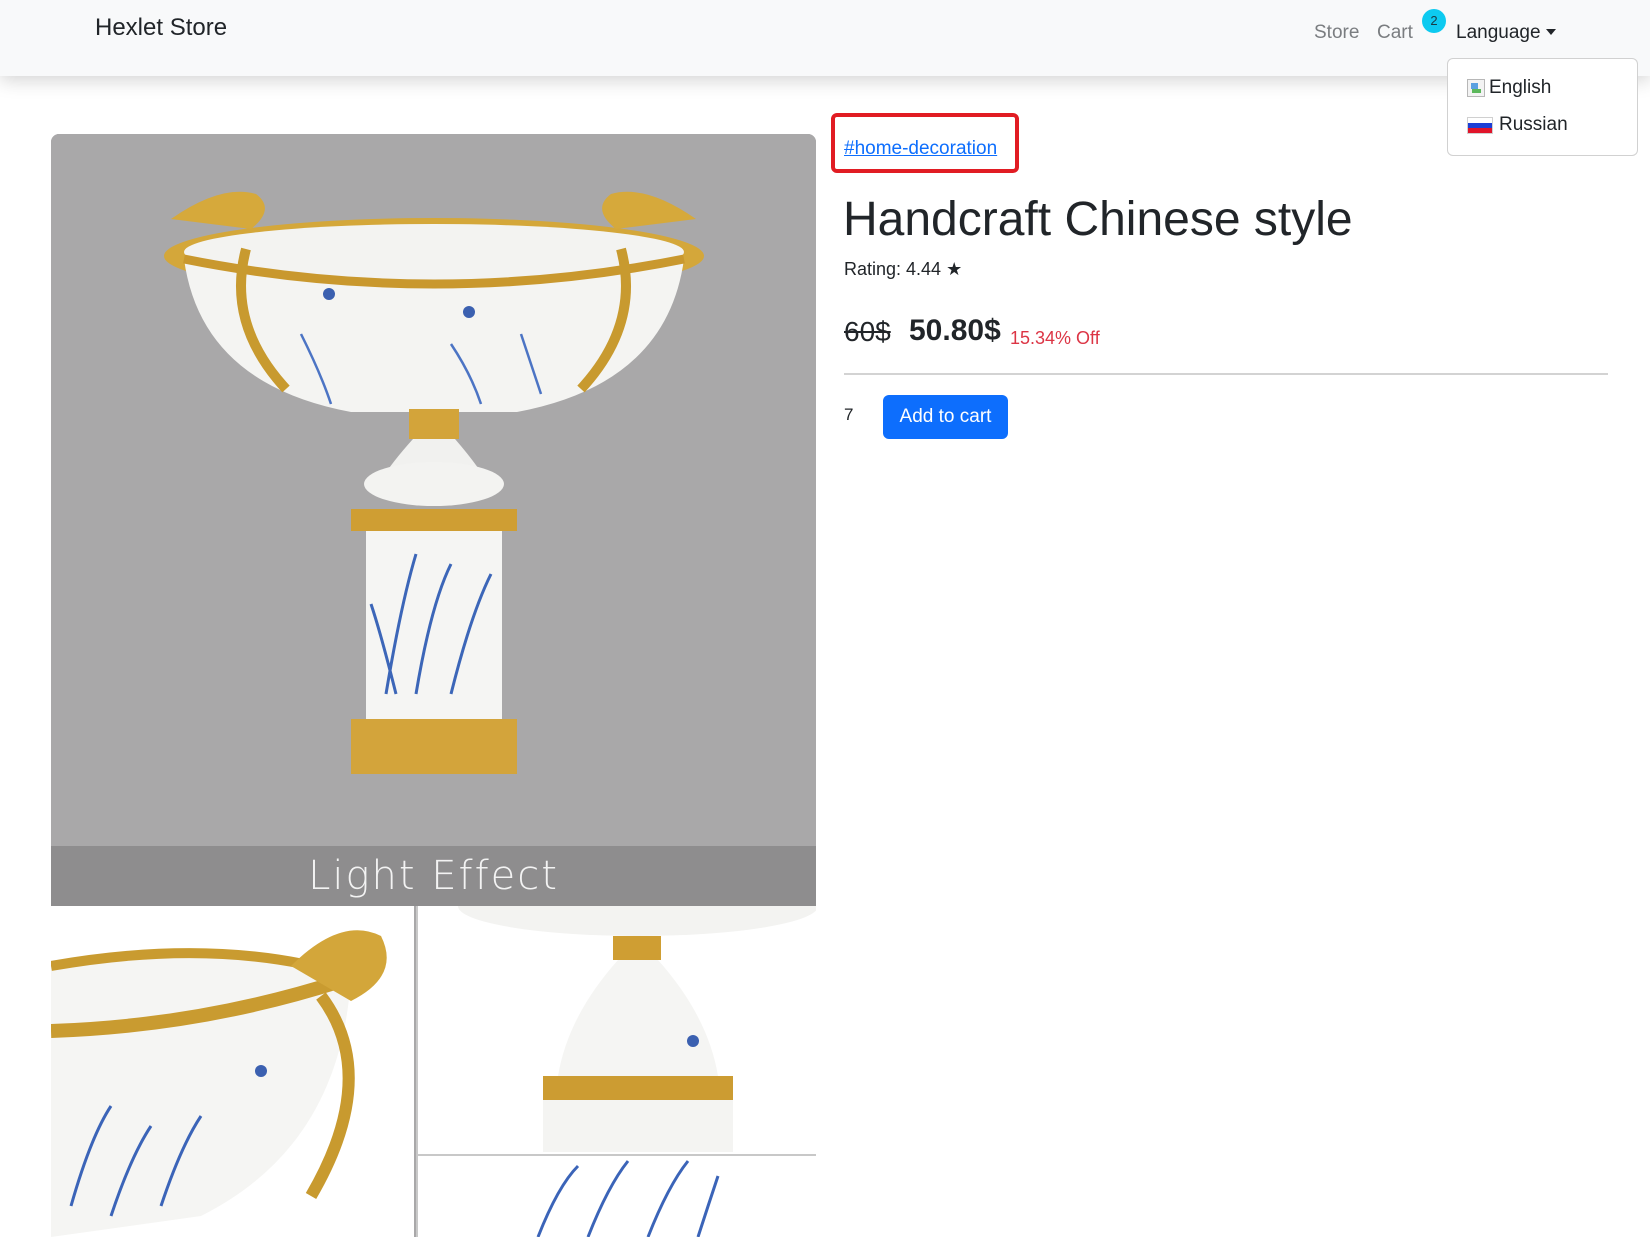 Image resolution: width=1650 pixels, height=1237 pixels. I want to click on language-dropdown-toggle: Language, so click(1506, 33).